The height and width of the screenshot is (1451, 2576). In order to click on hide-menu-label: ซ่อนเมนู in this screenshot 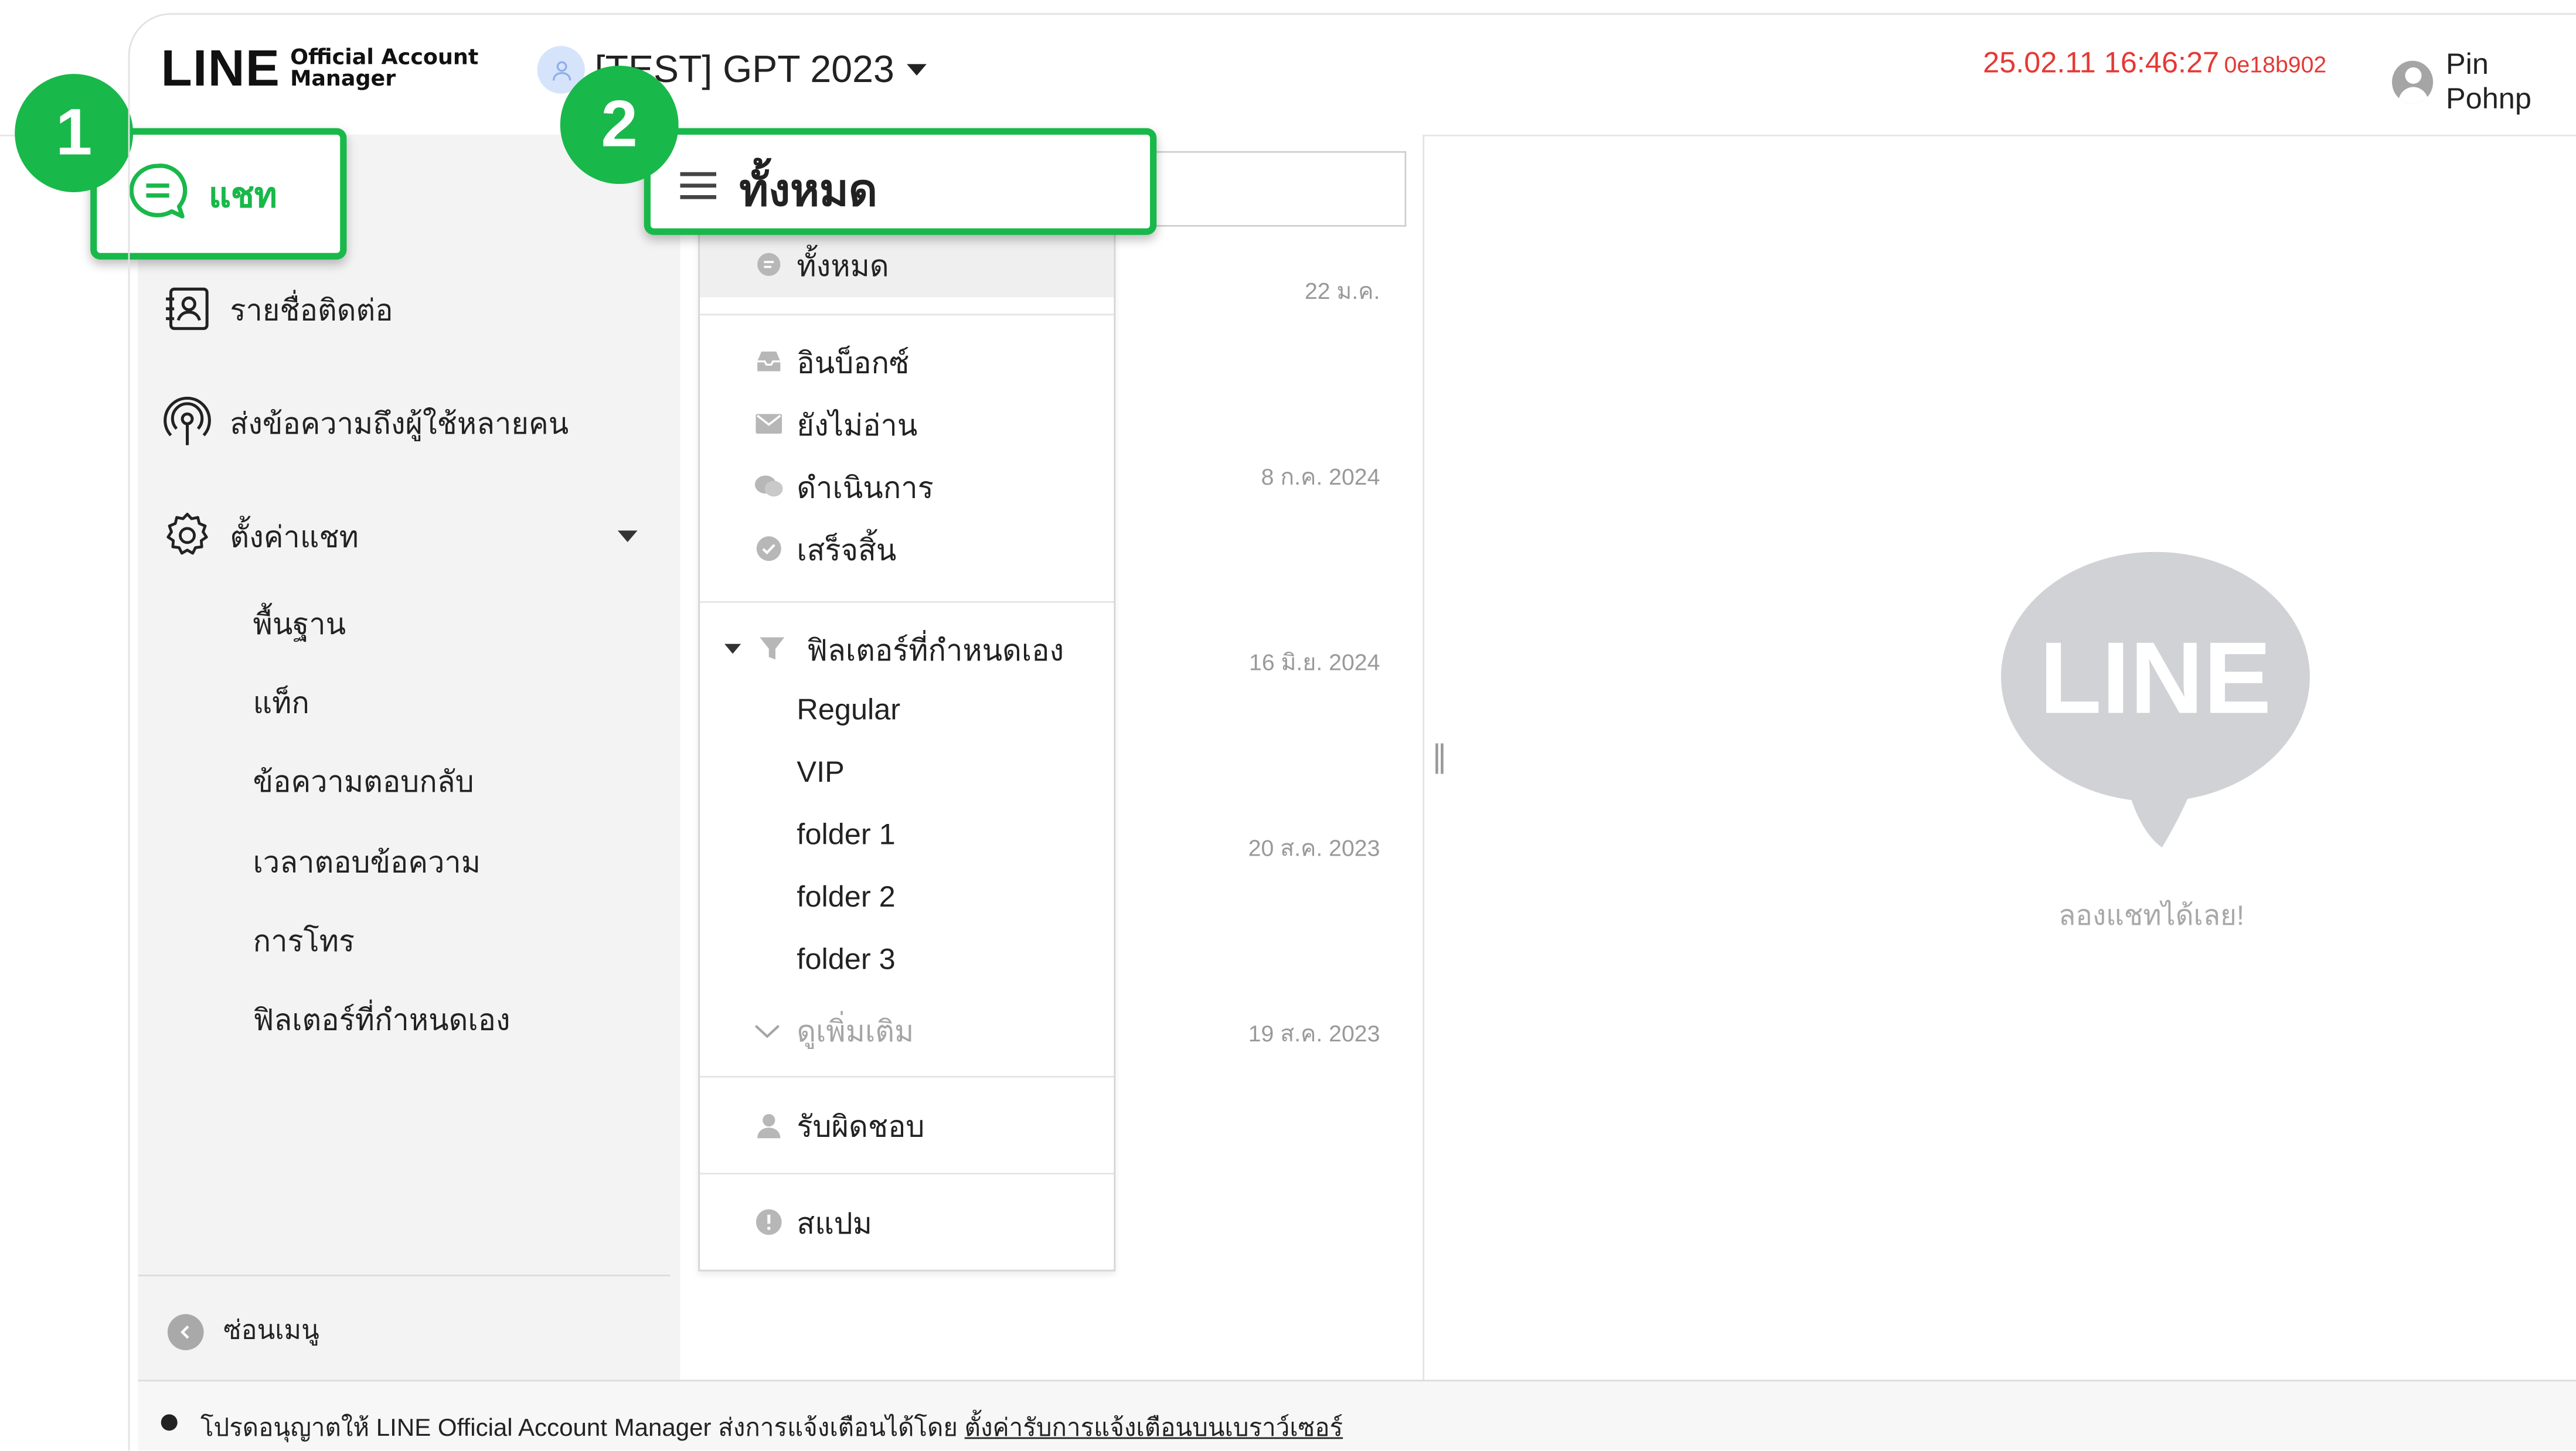, I will do `click(271, 1331)`.